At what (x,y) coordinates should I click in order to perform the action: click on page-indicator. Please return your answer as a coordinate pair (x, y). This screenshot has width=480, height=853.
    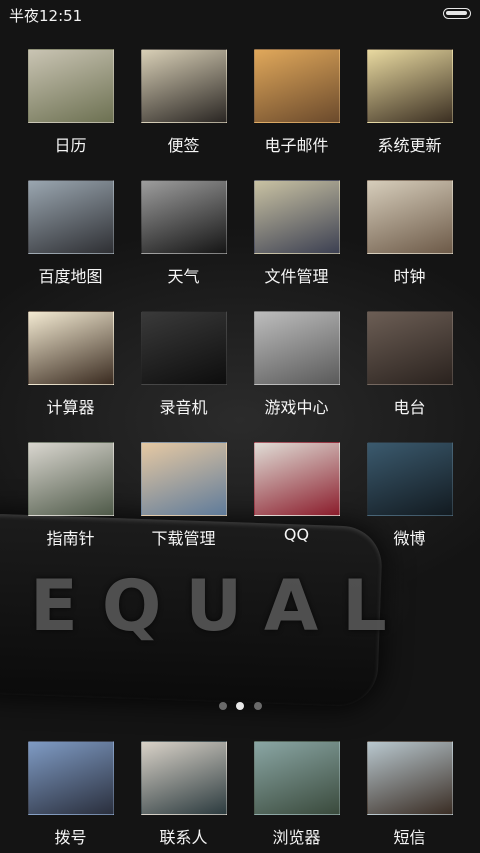
    Looking at the image, I should click on (240, 707).